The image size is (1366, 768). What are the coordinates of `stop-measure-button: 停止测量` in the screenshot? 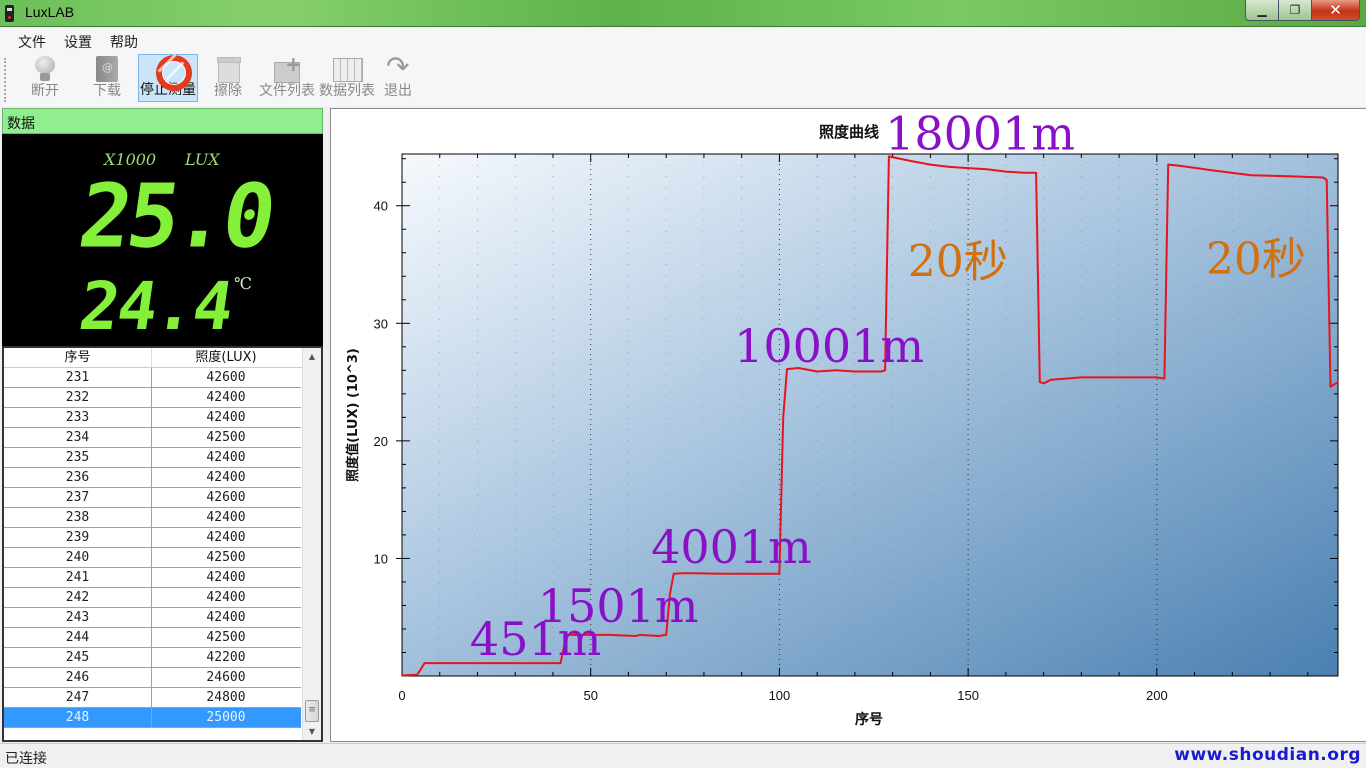 It's located at (168, 78).